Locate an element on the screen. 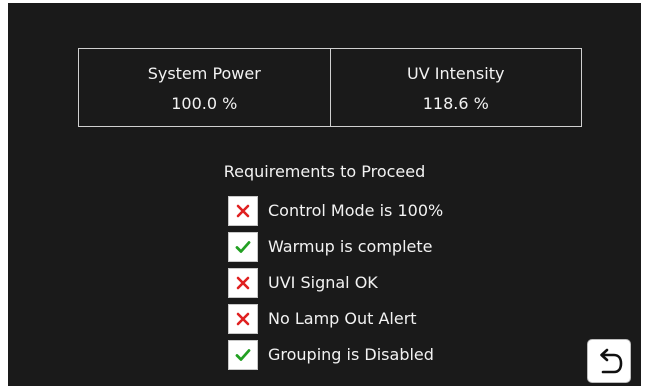 The image size is (649, 389). requirement-lamp-out: No Lamp Out Alert is located at coordinates (358, 319).